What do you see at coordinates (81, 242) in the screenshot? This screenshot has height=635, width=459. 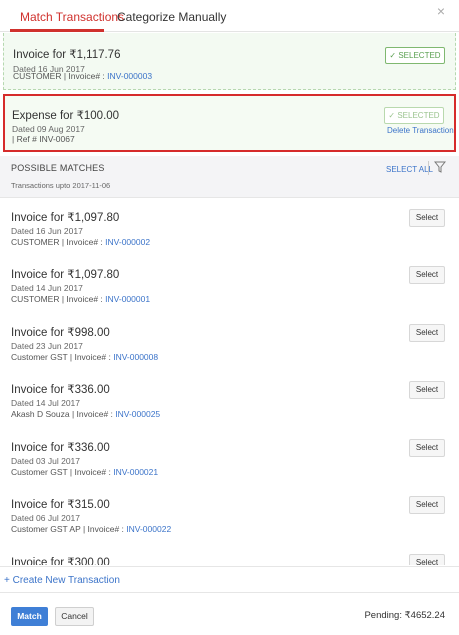 I see `item-meta: CUSTOMER | Invoice# : INV-000002` at bounding box center [81, 242].